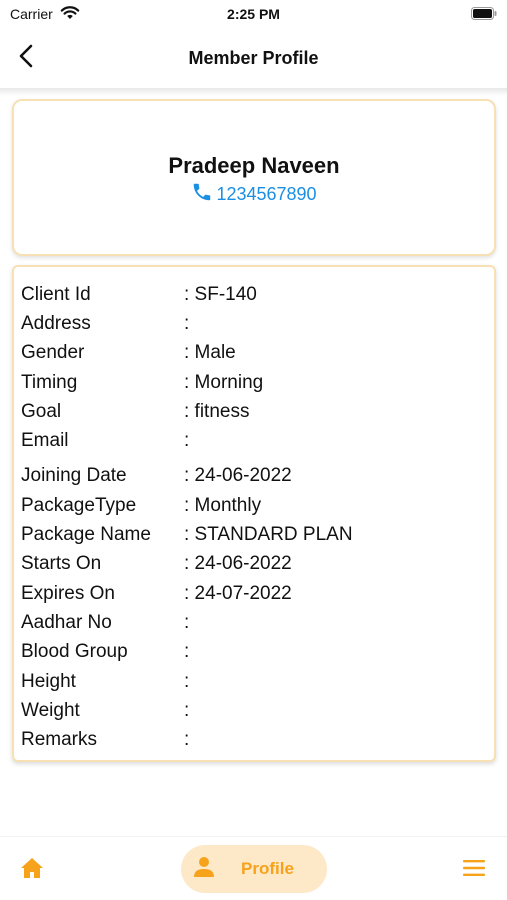 The height and width of the screenshot is (900, 507). Describe the element at coordinates (79, 505) in the screenshot. I see `detail-label: PackageType` at that location.